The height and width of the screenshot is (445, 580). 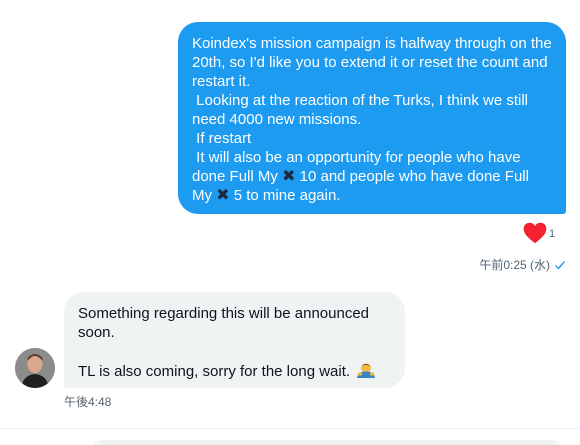 I want to click on message-reaction: 1, so click(x=538, y=233).